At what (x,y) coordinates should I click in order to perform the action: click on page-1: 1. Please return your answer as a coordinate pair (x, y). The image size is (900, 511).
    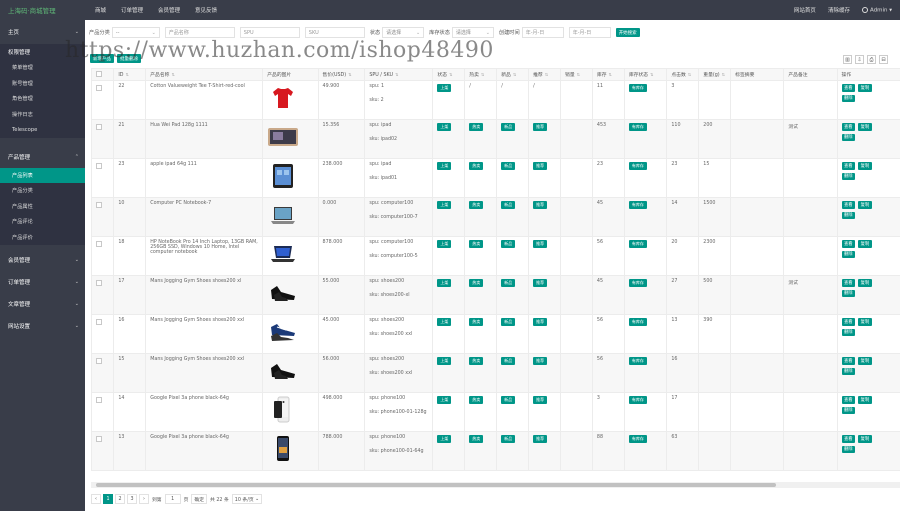
    Looking at the image, I should click on (108, 499).